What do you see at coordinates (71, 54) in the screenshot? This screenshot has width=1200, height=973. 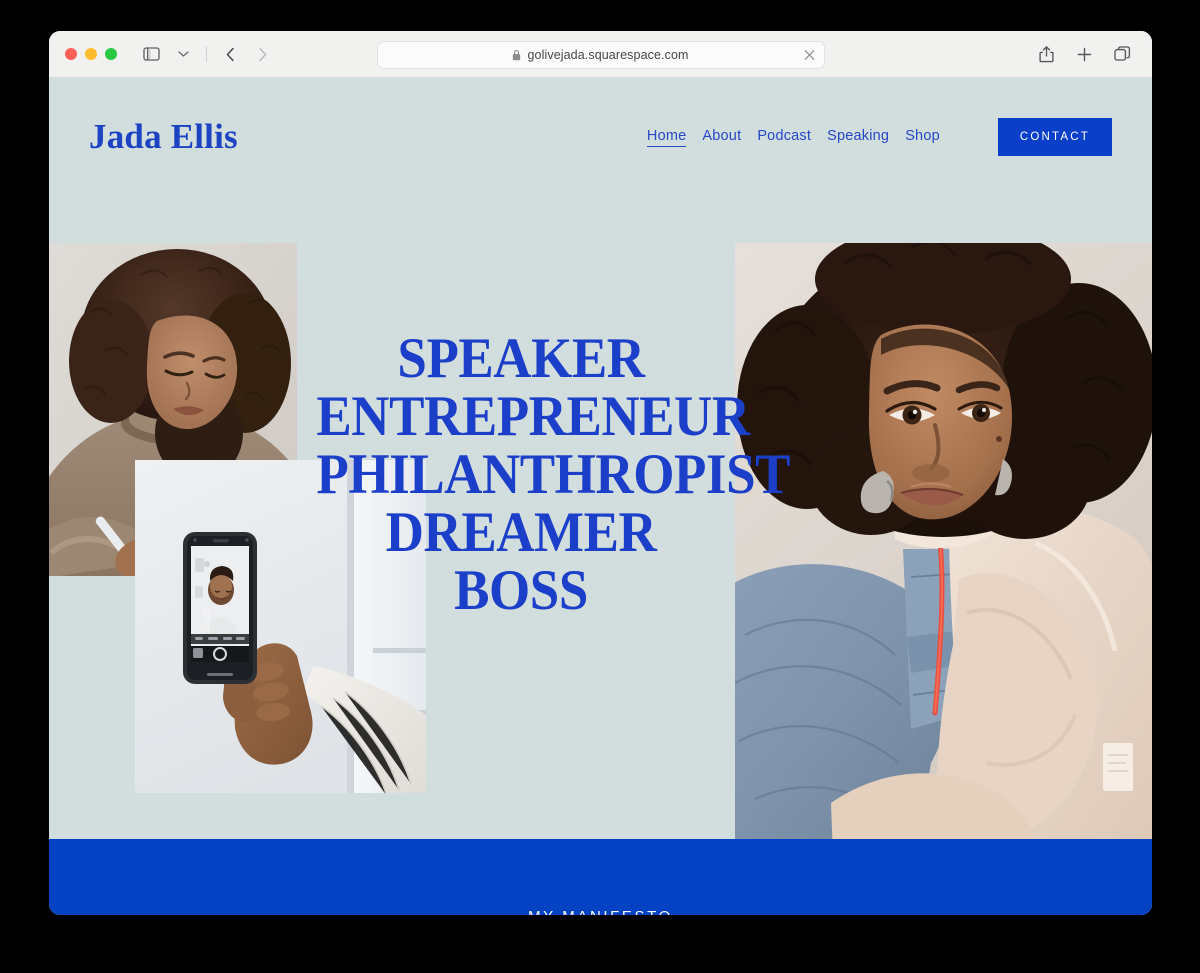 I see `close-window-button` at bounding box center [71, 54].